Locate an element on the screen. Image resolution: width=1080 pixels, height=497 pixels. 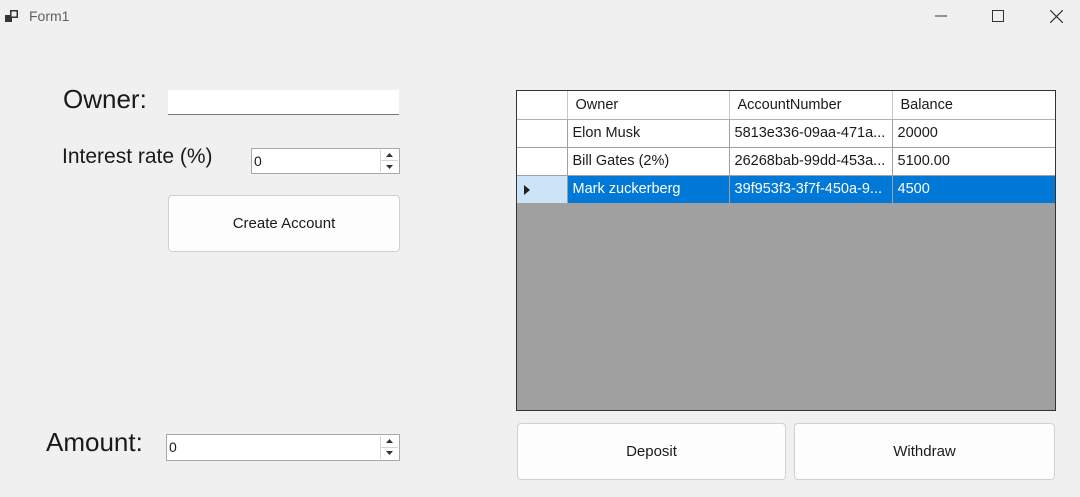
title-bar: Form1 is located at coordinates (540, 17).